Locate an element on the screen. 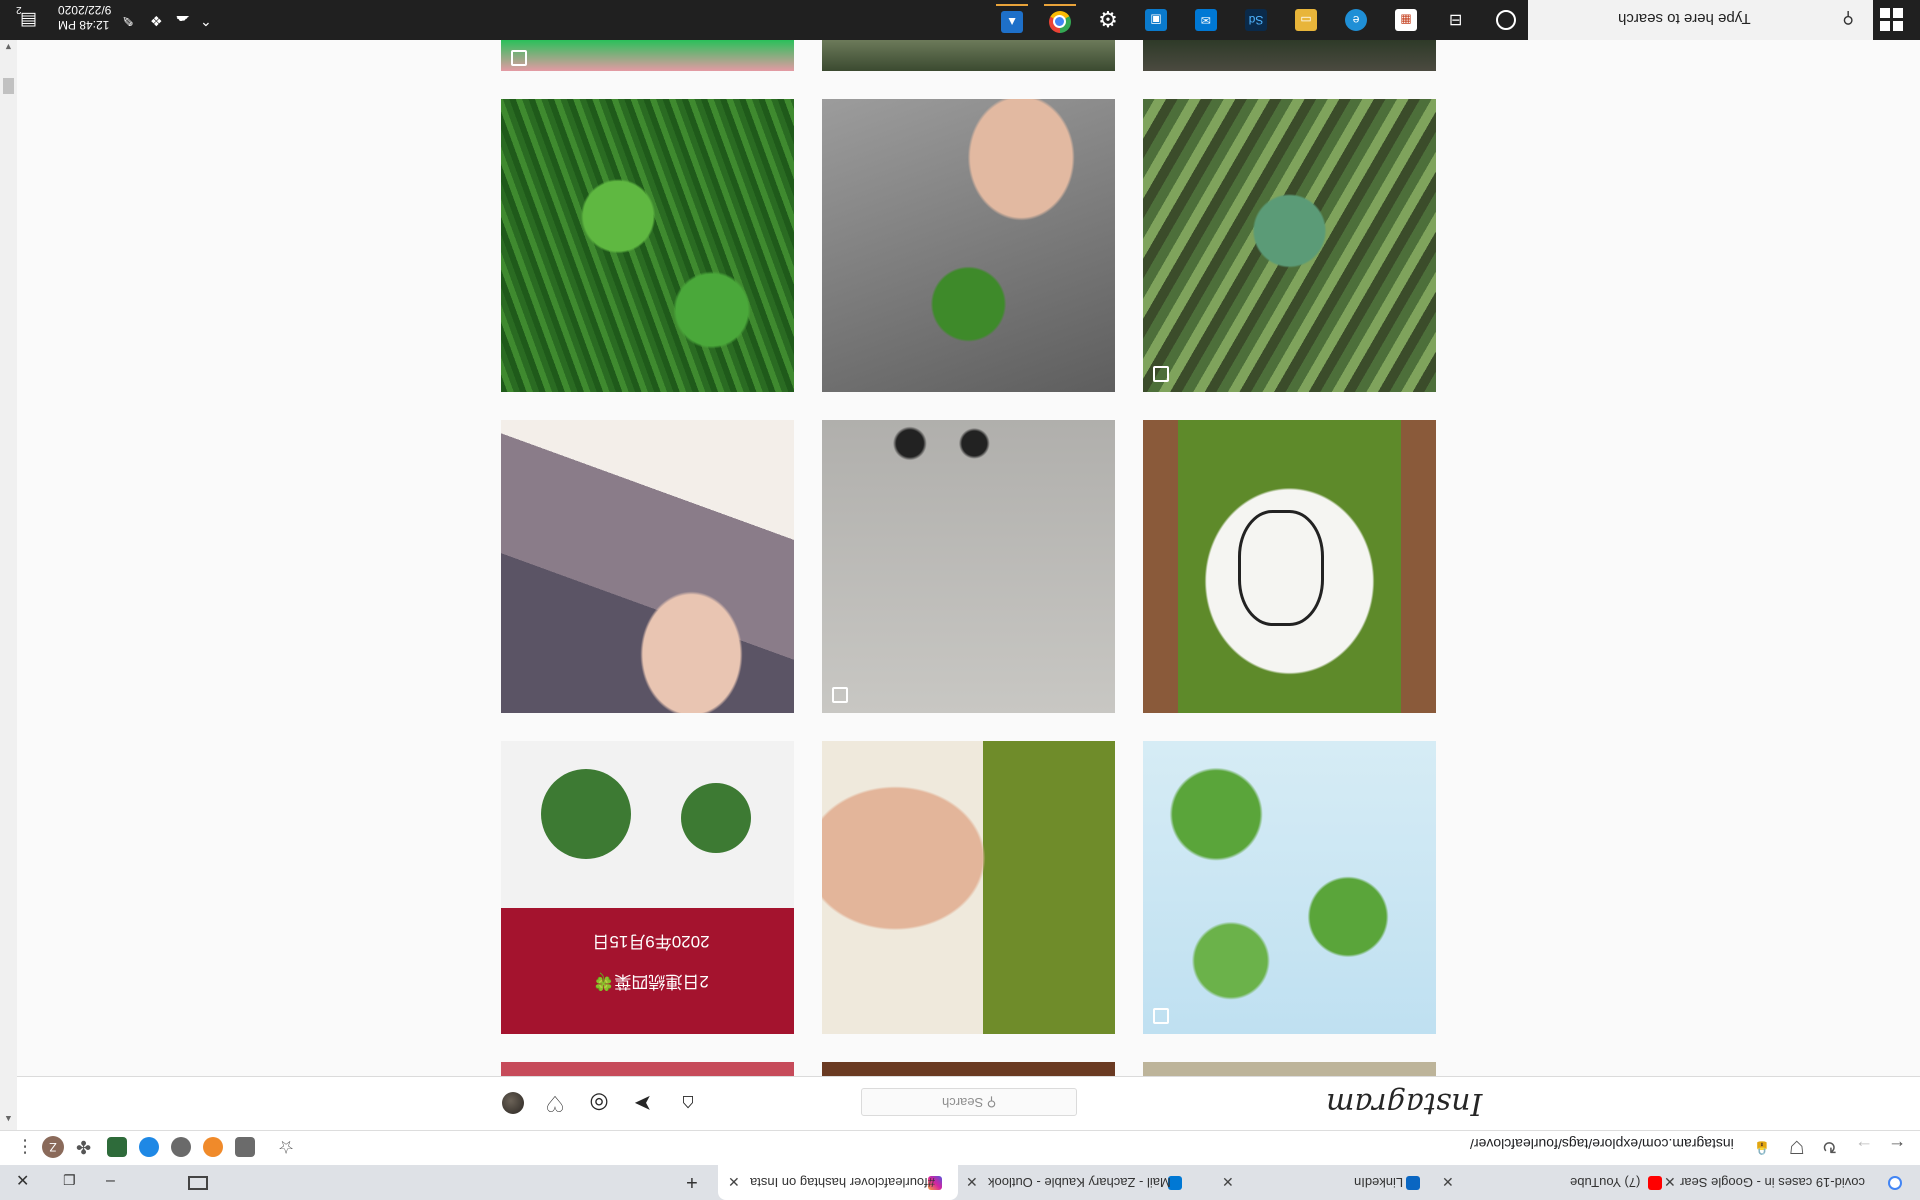 Image resolution: width=1920 pixels, height=1200 pixels. forward-arrow-icon: → is located at coordinates (1864, 1146).